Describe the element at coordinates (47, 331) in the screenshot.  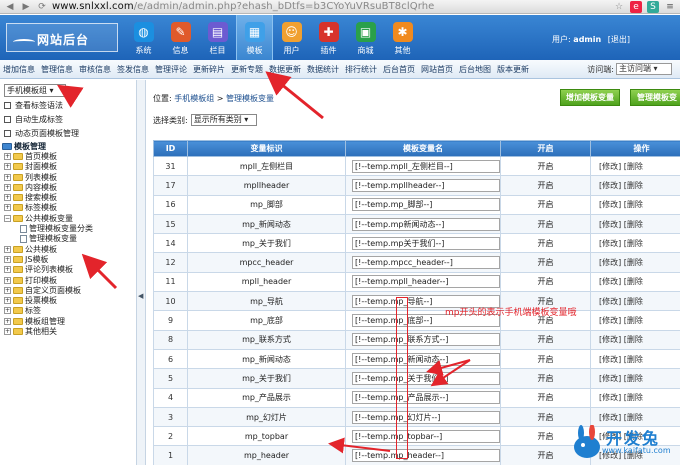
I see `tree-item: + 其他相关` at that location.